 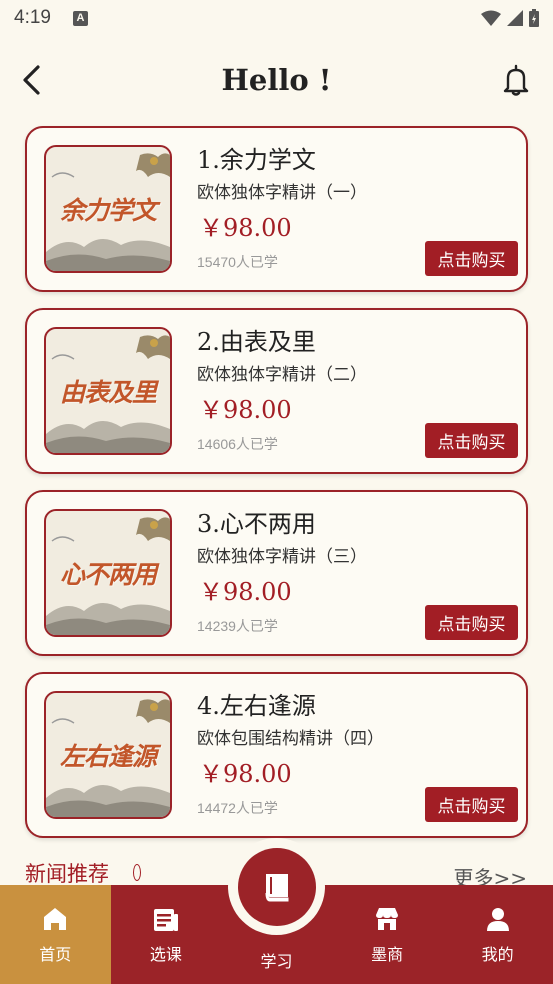 I want to click on bell-icon, so click(x=516, y=80).